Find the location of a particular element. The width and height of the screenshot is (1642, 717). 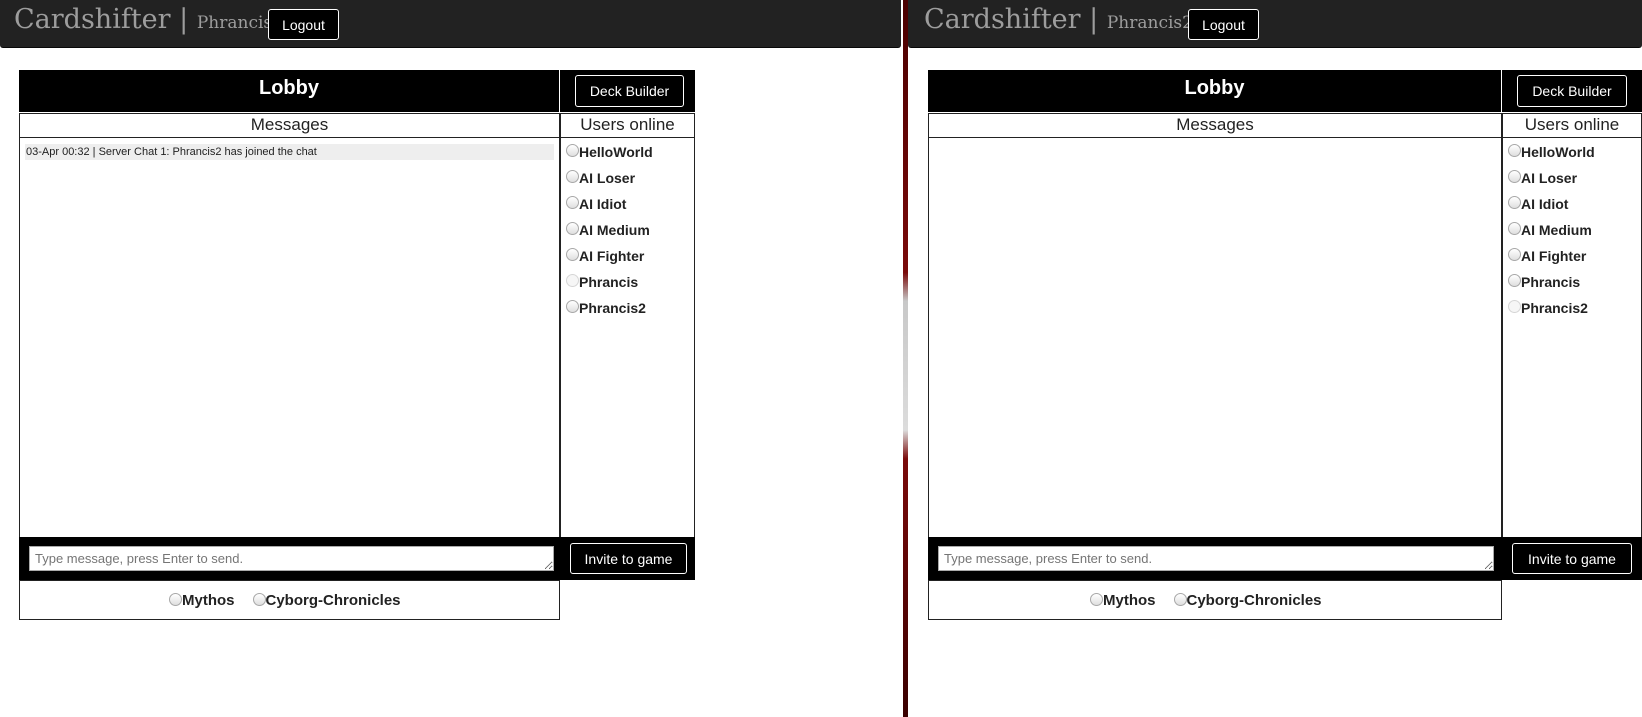

brand: Cardshifter | Phrancis2 is located at coordinates (1058, 19).